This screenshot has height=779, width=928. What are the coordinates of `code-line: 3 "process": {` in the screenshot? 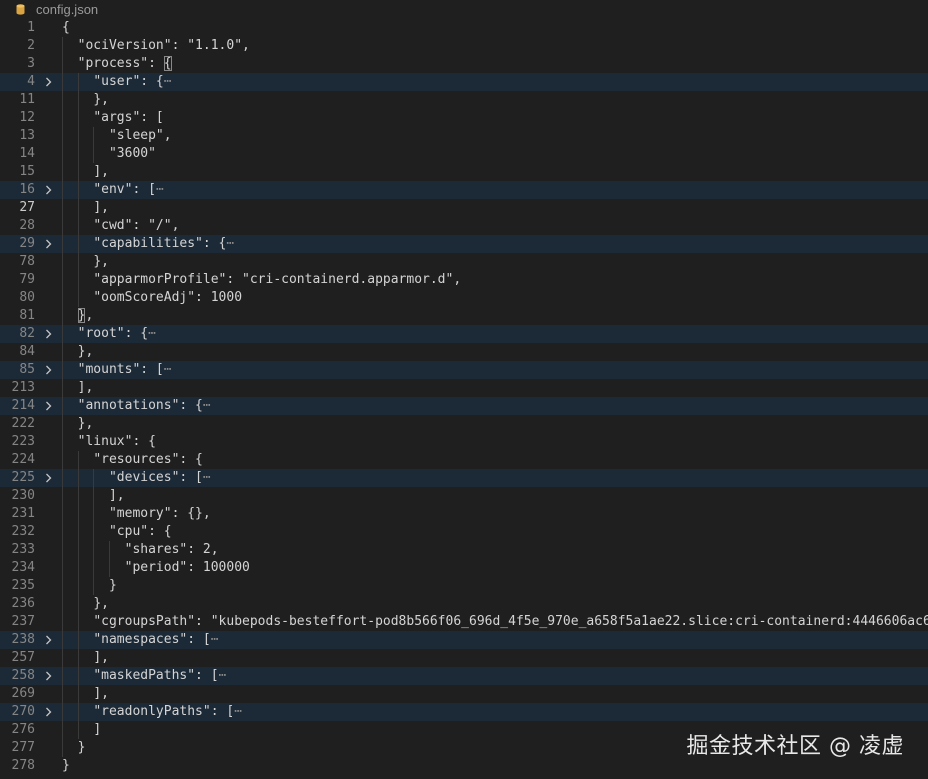 It's located at (464, 64).